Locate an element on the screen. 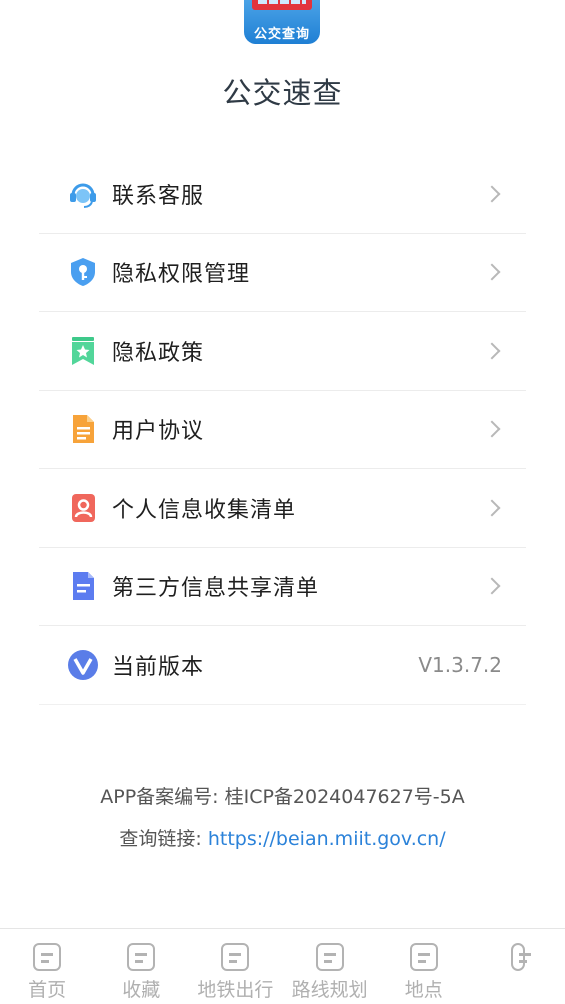 The height and width of the screenshot is (1004, 565). menu-item-label: 隐私权限管理 is located at coordinates (181, 275).